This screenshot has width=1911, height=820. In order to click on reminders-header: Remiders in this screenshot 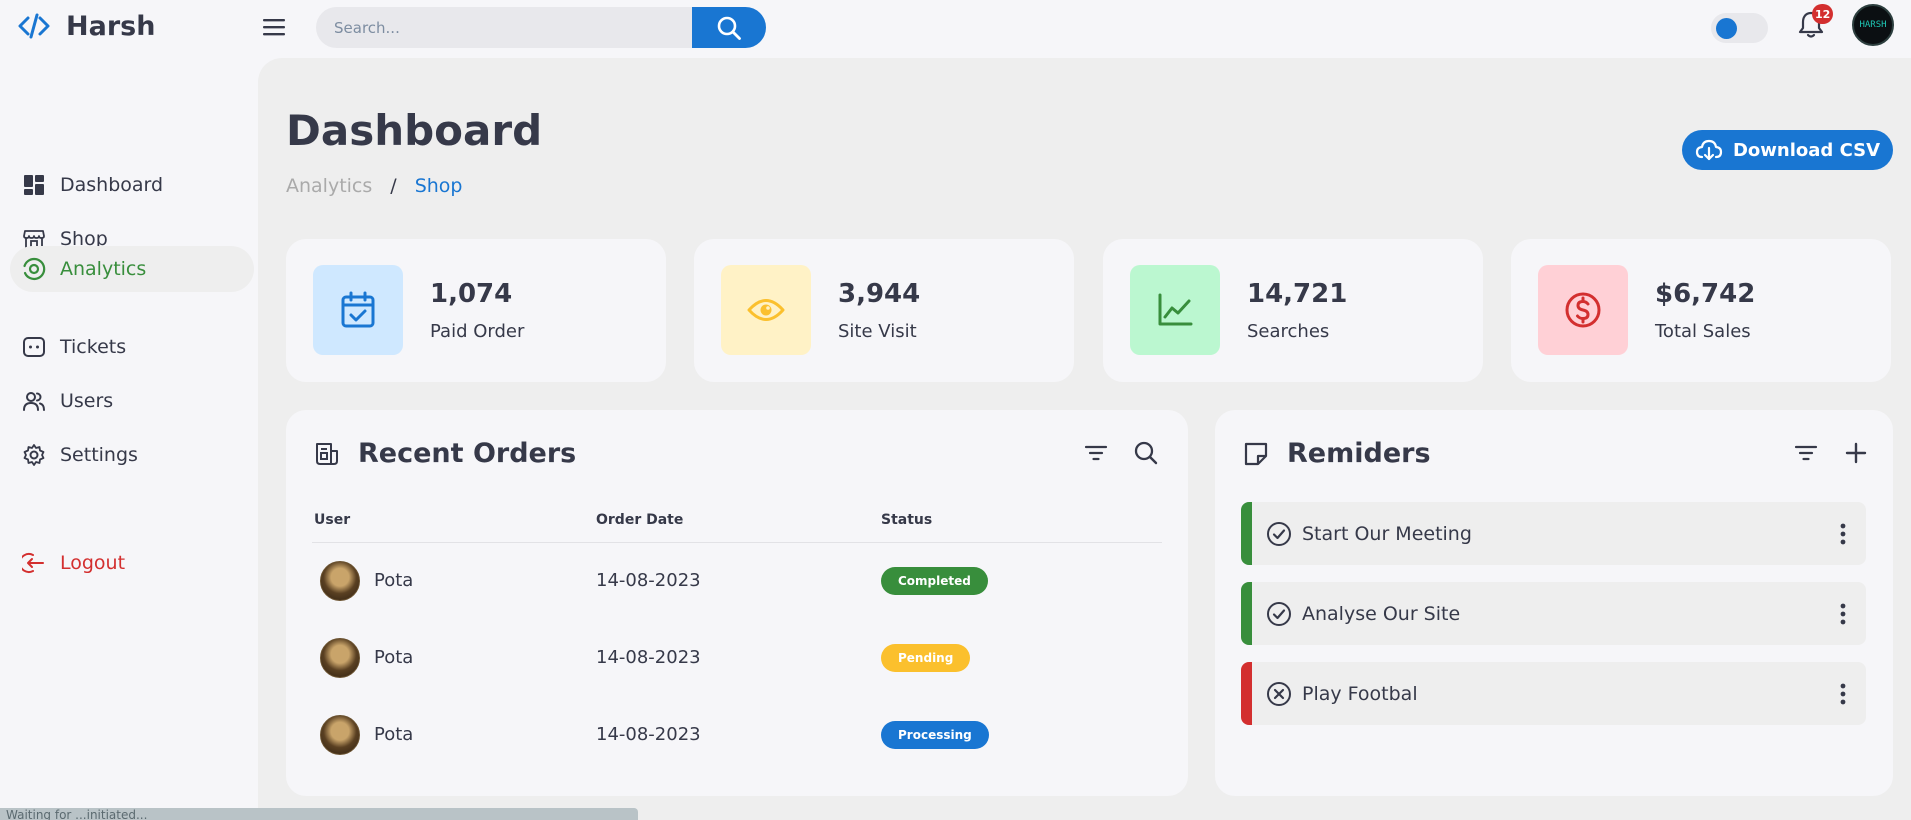, I will do `click(1337, 453)`.